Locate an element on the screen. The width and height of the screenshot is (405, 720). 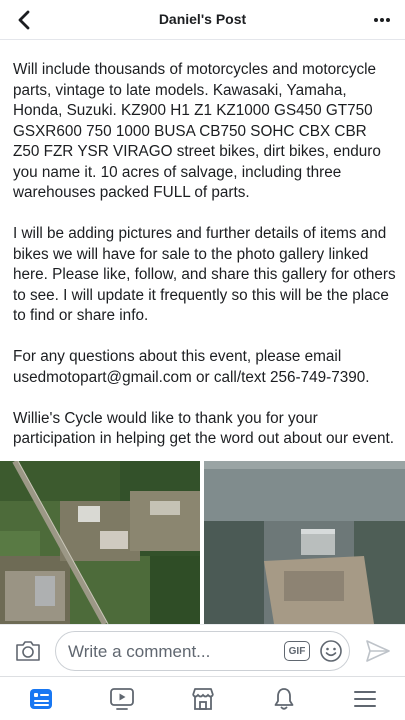
more-horizontal-icon is located at coordinates (382, 20).